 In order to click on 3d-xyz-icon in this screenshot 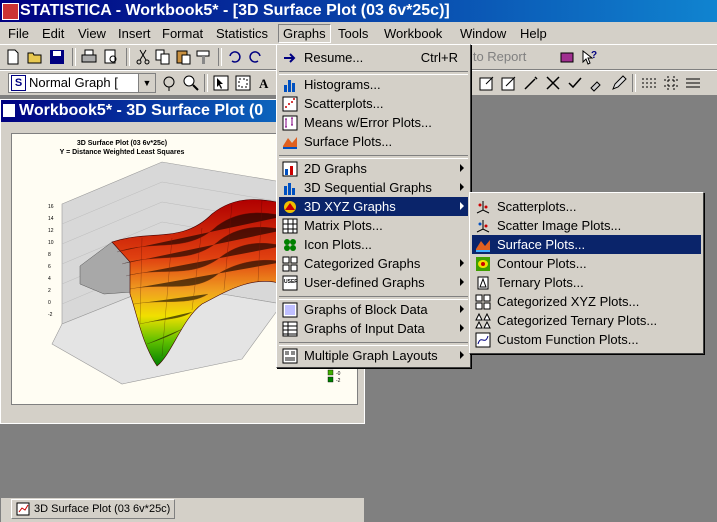, I will do `click(290, 207)`.